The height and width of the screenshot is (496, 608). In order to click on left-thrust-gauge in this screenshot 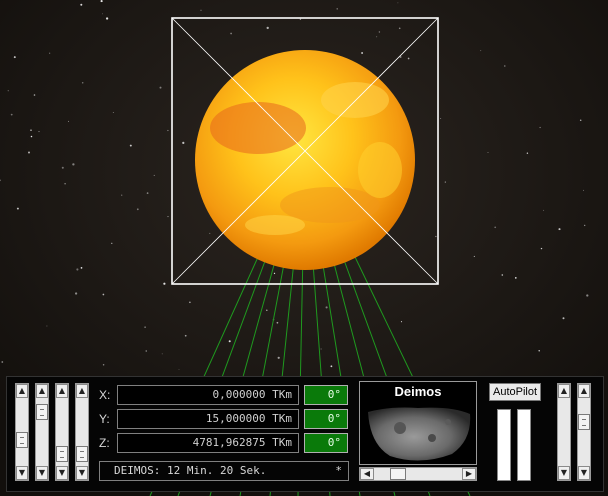, I will do `click(504, 445)`.